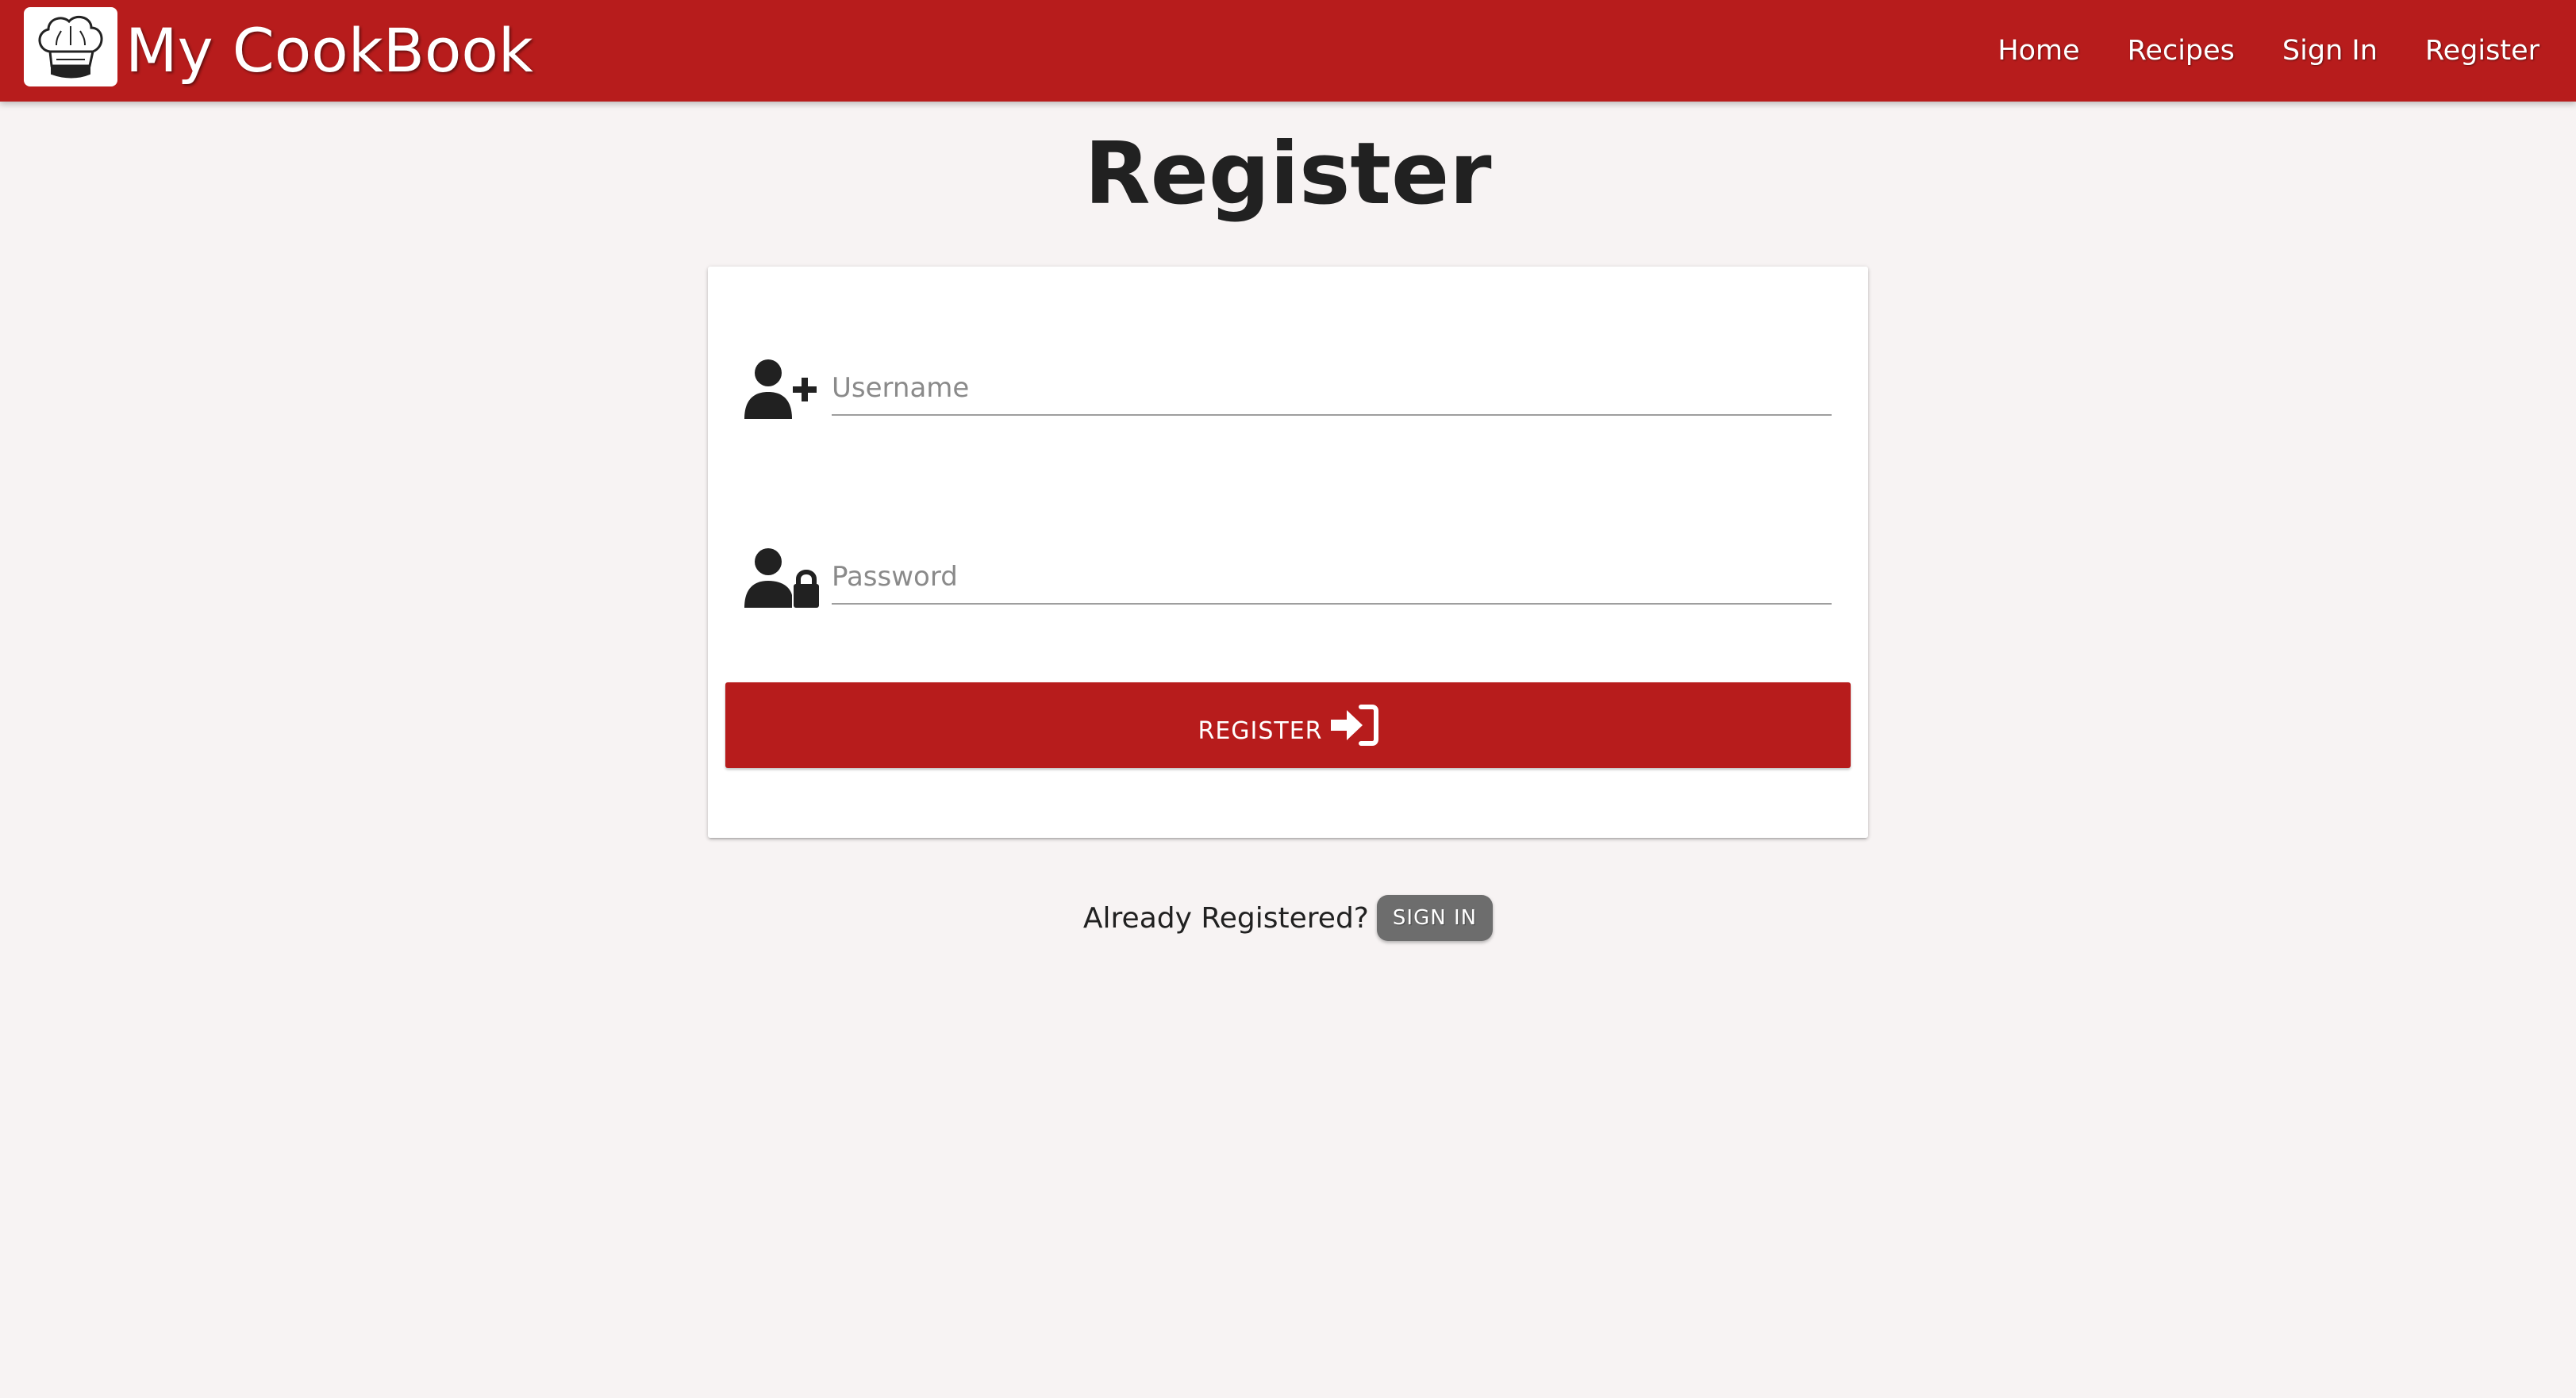 This screenshot has height=1398, width=2576. I want to click on user-lock-icon, so click(782, 578).